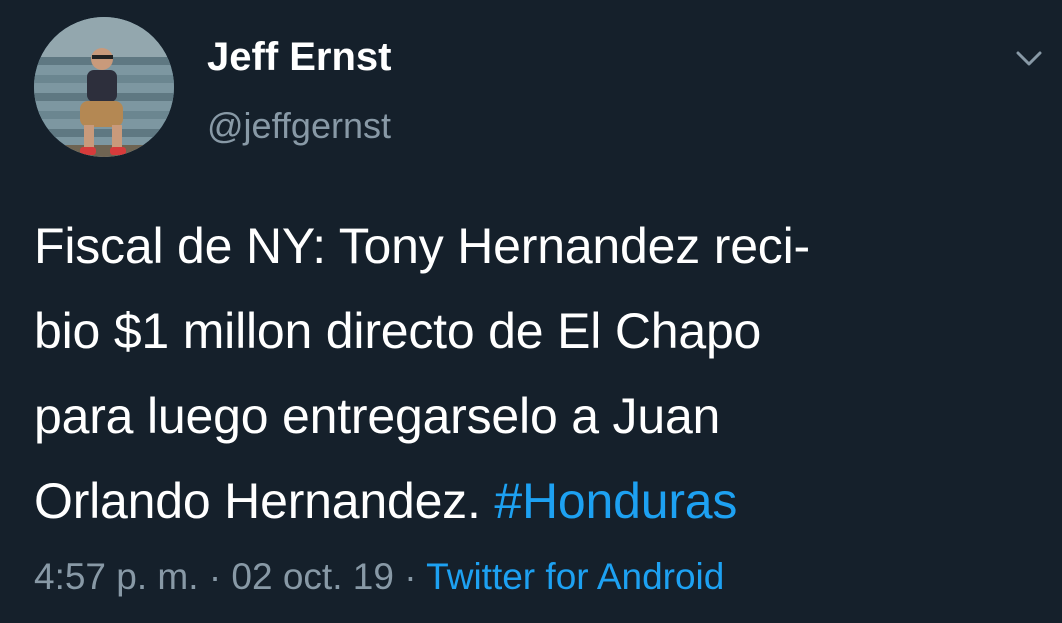 This screenshot has height=623, width=1062. I want to click on user-handle: @jeffgernst, so click(299, 126).